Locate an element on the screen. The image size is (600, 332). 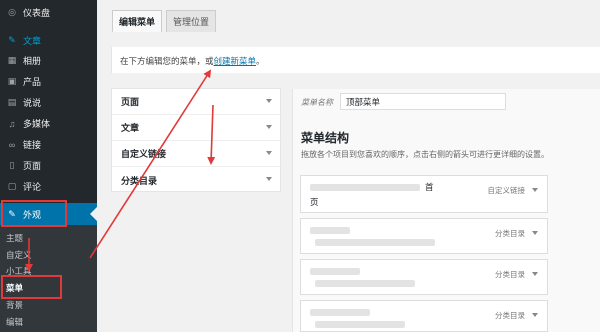
sidebar-item-pages: ▯ 页面 is located at coordinates (48, 165).